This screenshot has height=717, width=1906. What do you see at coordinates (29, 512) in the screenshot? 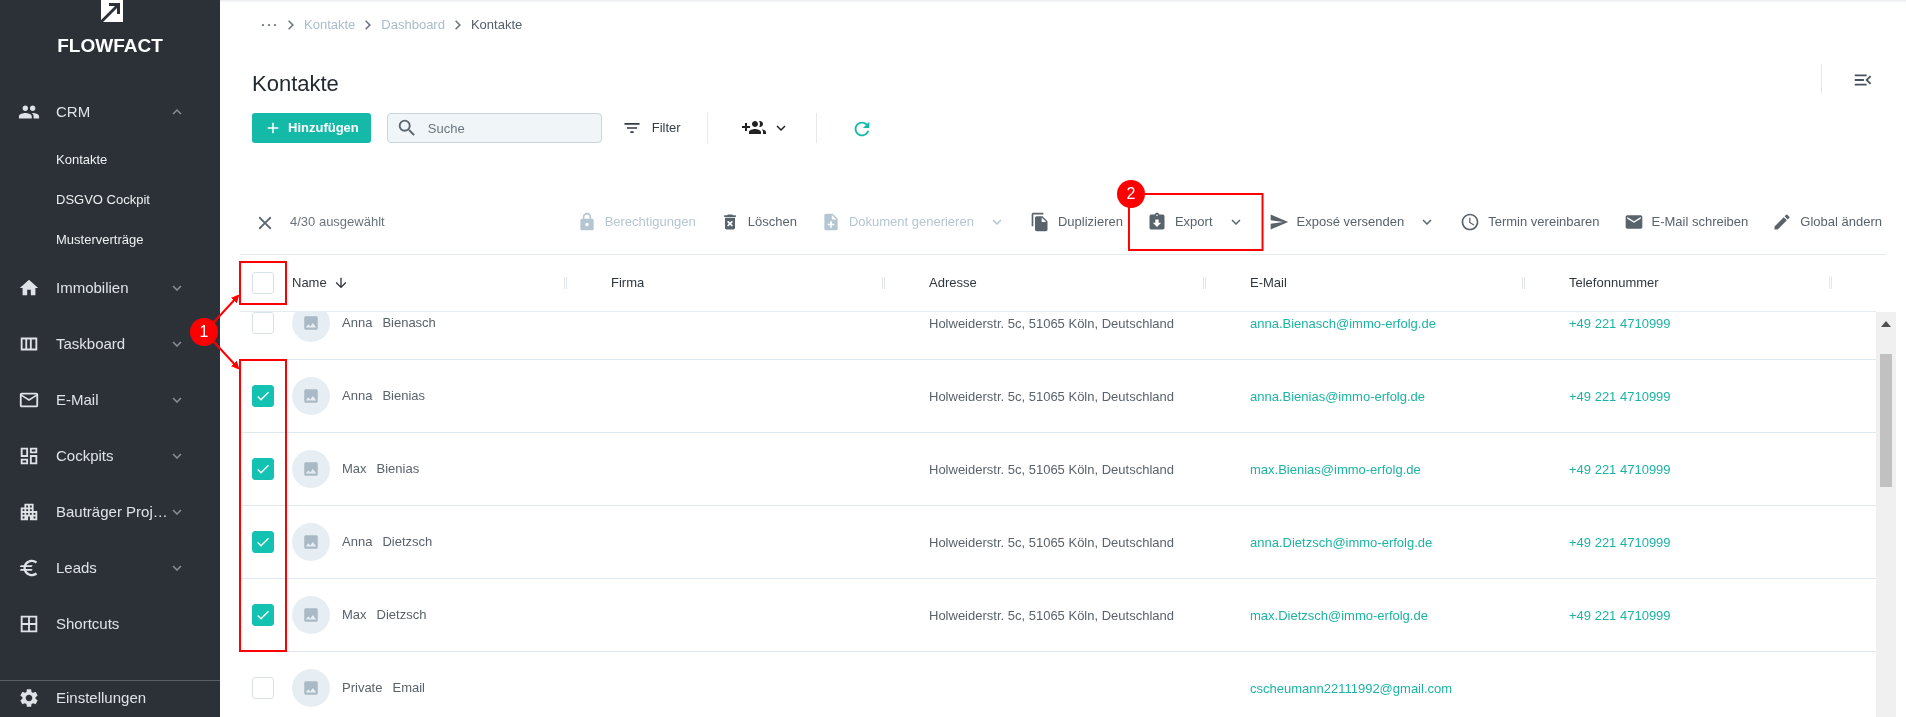
I see `building-icon` at bounding box center [29, 512].